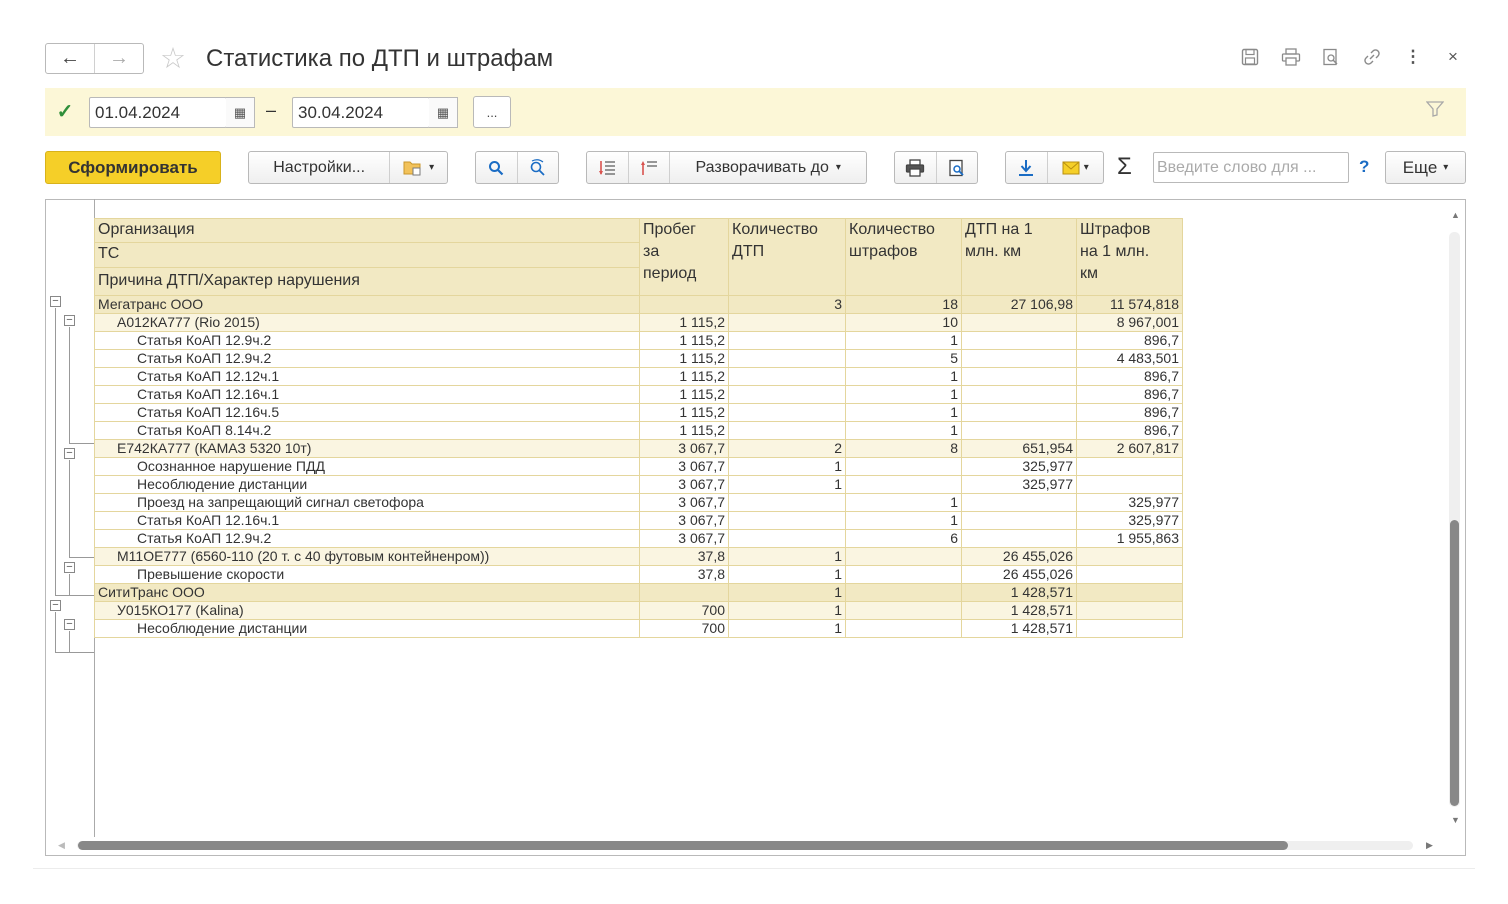  Describe the element at coordinates (903, 322) in the screenshot. I see `row-value-cell-fines: 10` at that location.